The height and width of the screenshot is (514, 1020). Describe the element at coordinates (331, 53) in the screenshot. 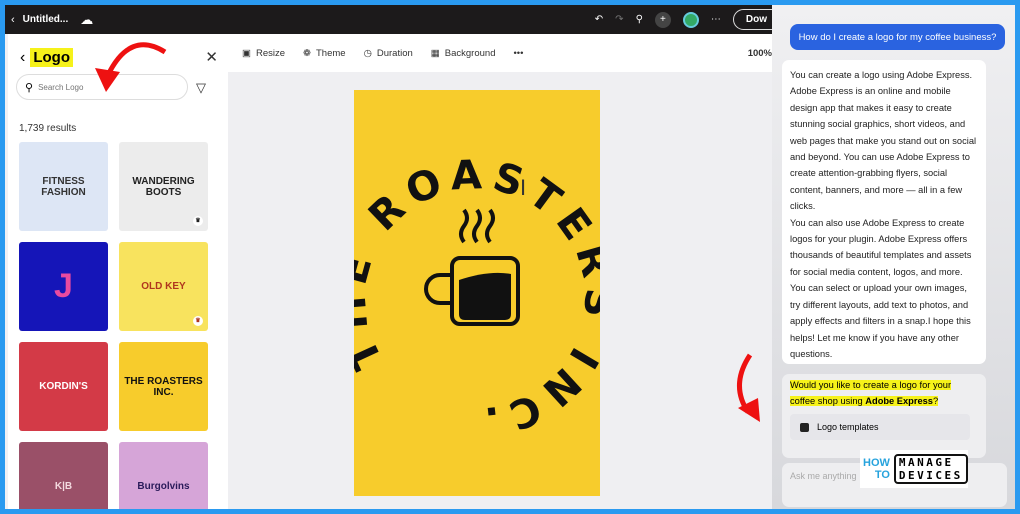

I see `theme-label: Theme` at that location.